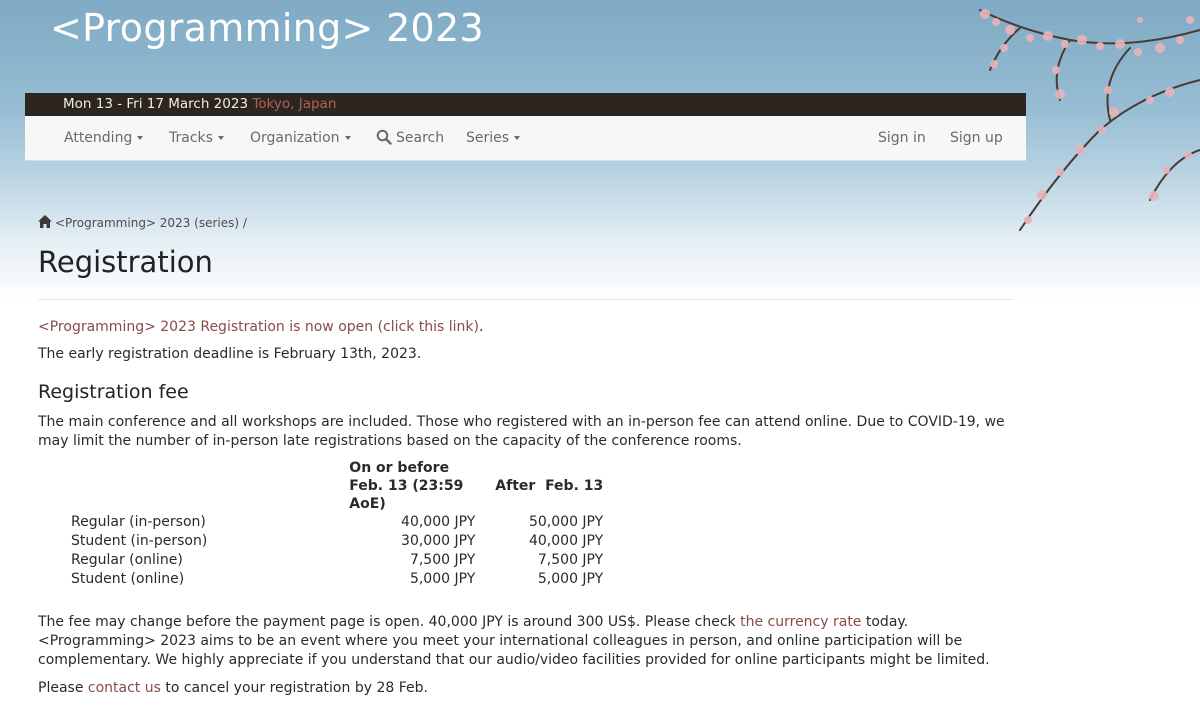 This screenshot has height=710, width=1200. Describe the element at coordinates (442, 579) in the screenshot. I see `fee-early: 5,000 JPY` at that location.